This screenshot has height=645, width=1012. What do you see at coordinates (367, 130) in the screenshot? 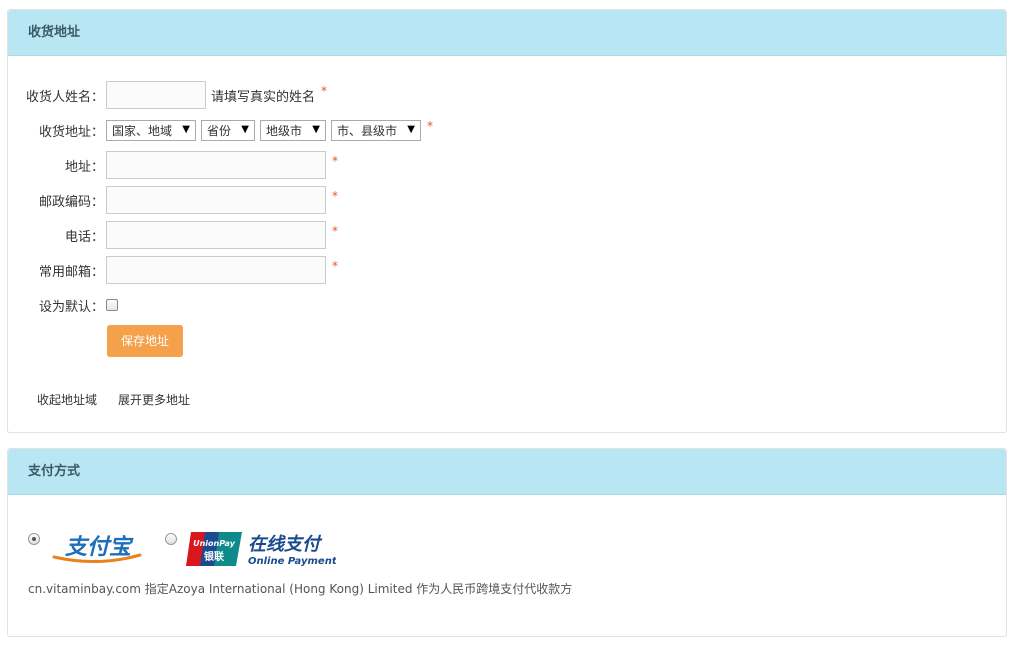
I see `county-select-value: 市、县级市` at bounding box center [367, 130].